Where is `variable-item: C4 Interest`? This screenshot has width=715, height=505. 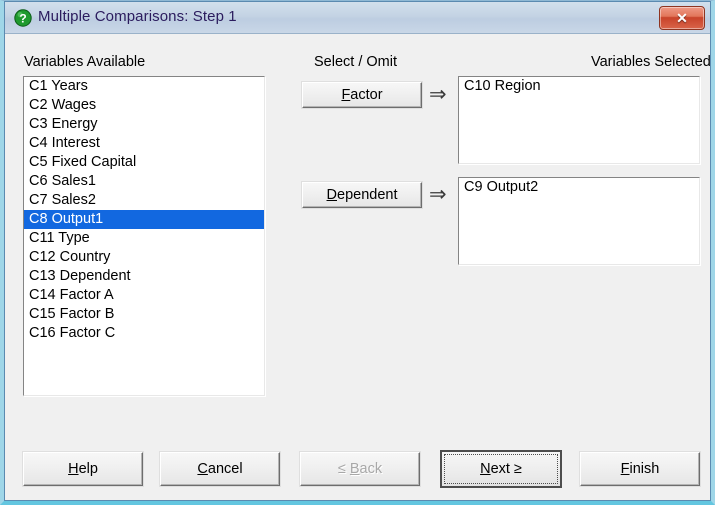 variable-item: C4 Interest is located at coordinates (144, 143).